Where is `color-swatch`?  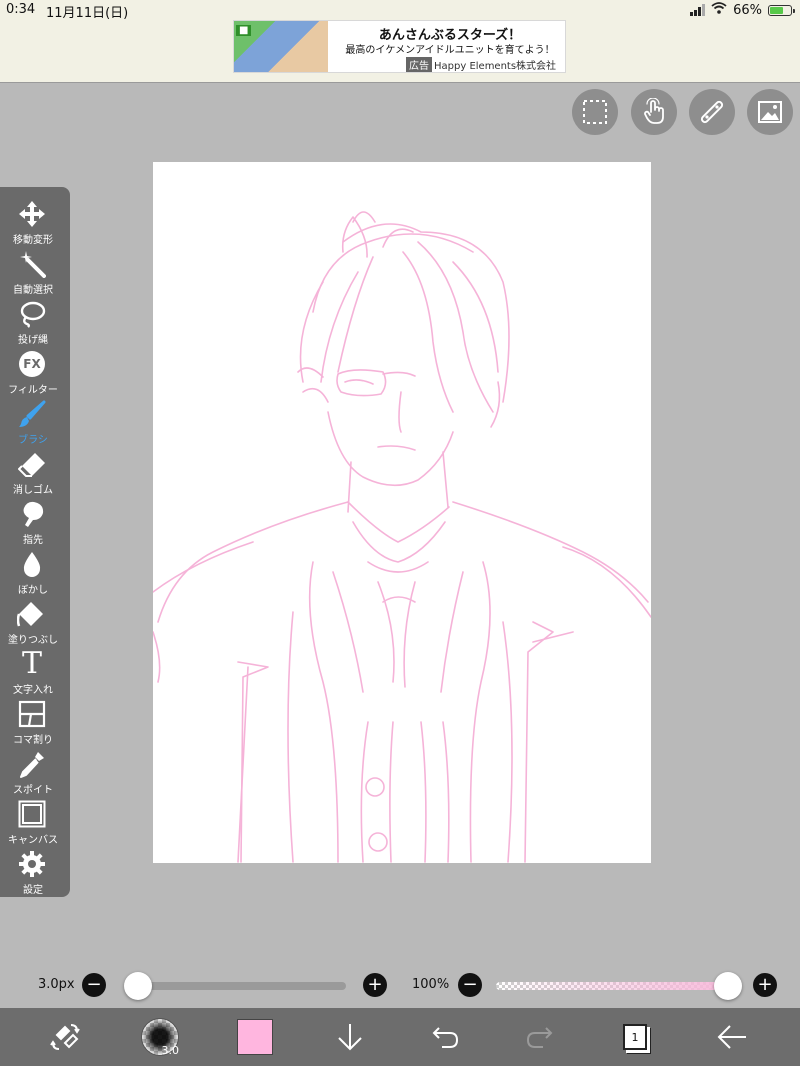
color-swatch is located at coordinates (255, 1037).